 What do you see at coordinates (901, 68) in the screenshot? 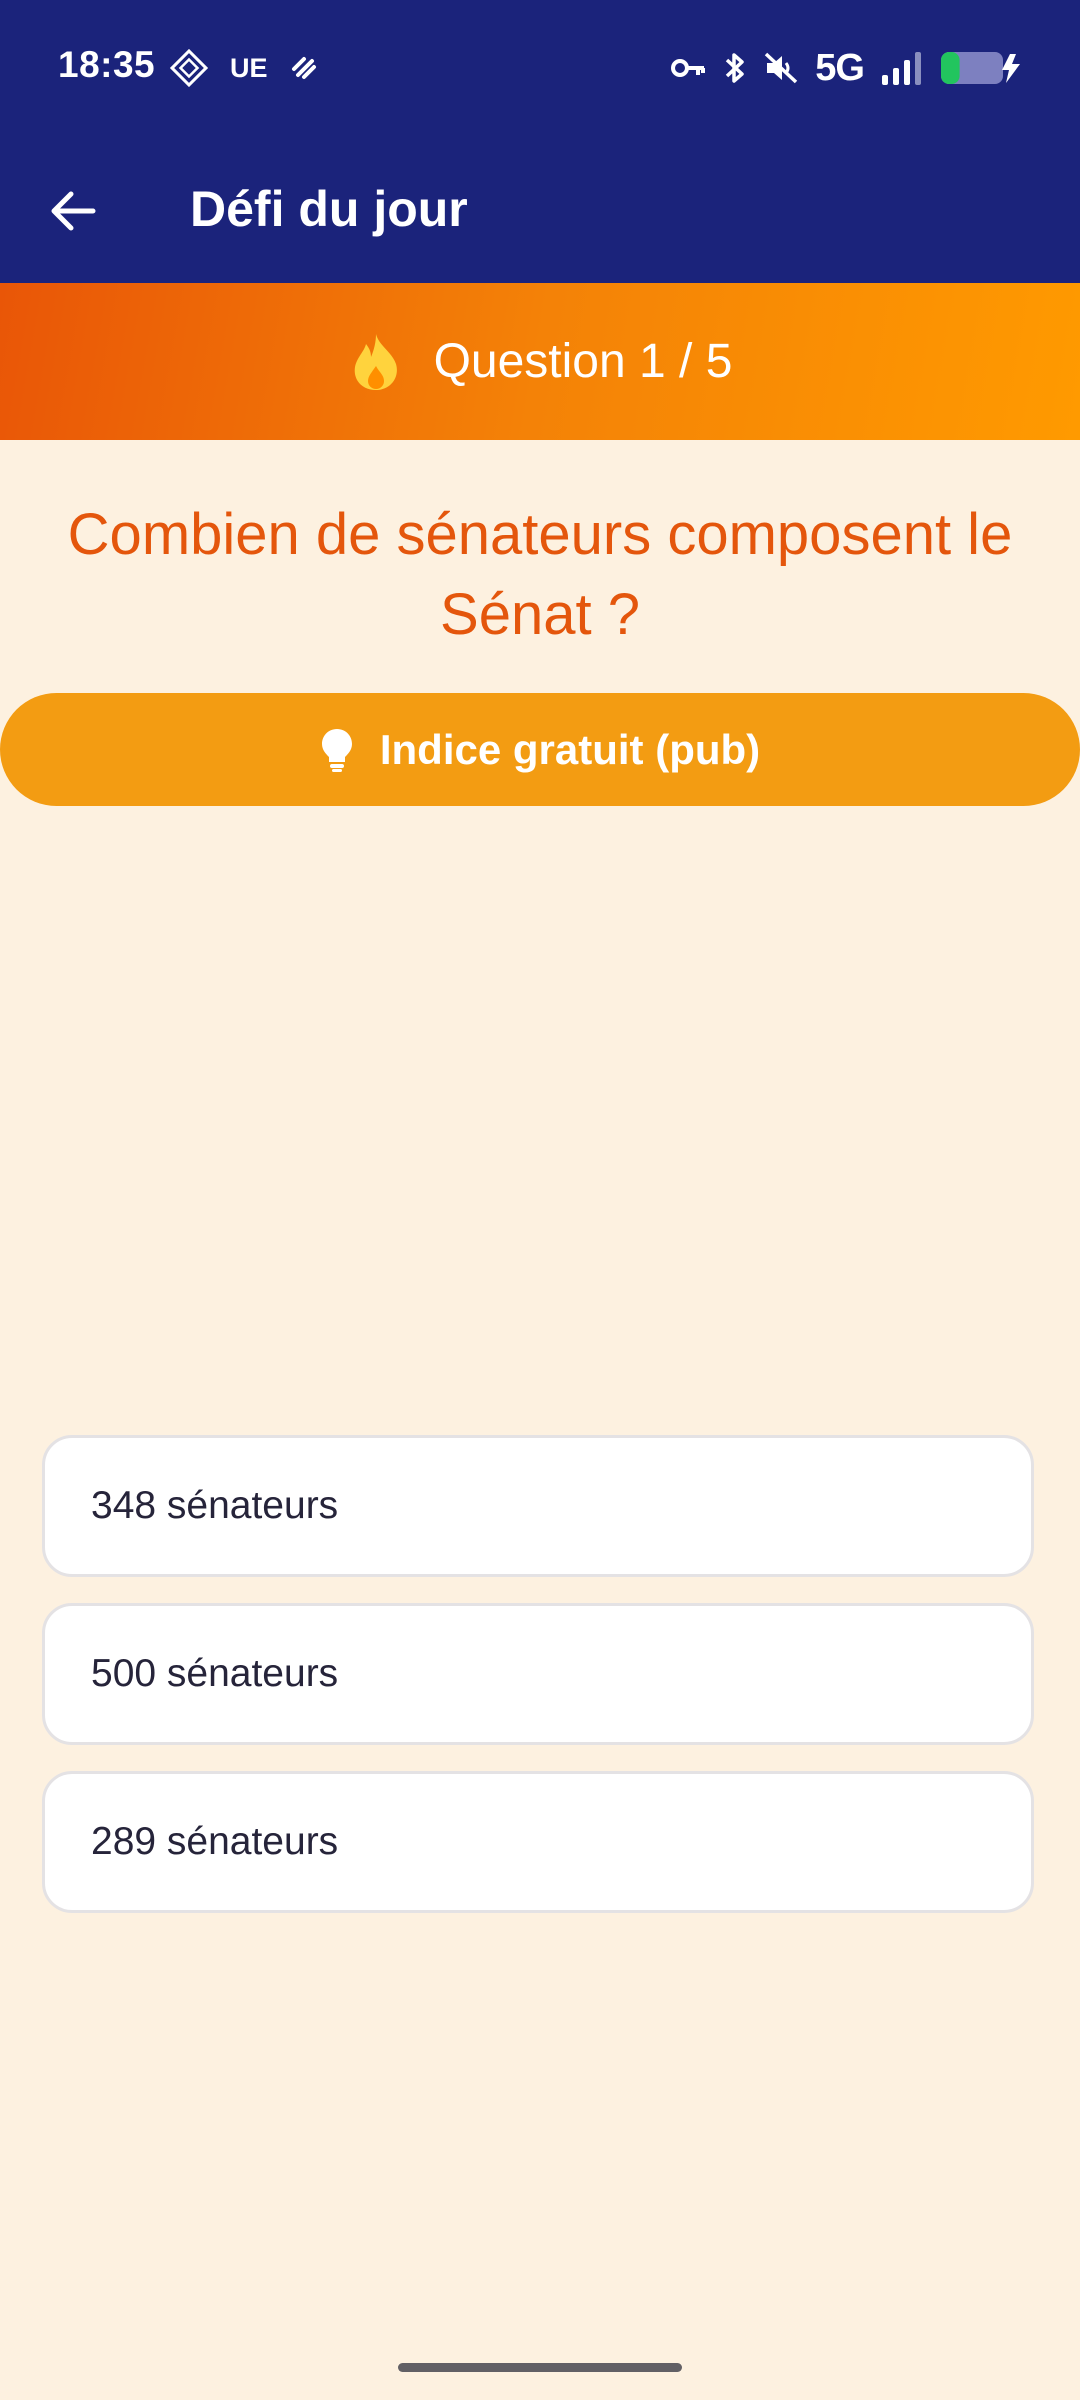
I see `signal-icon` at bounding box center [901, 68].